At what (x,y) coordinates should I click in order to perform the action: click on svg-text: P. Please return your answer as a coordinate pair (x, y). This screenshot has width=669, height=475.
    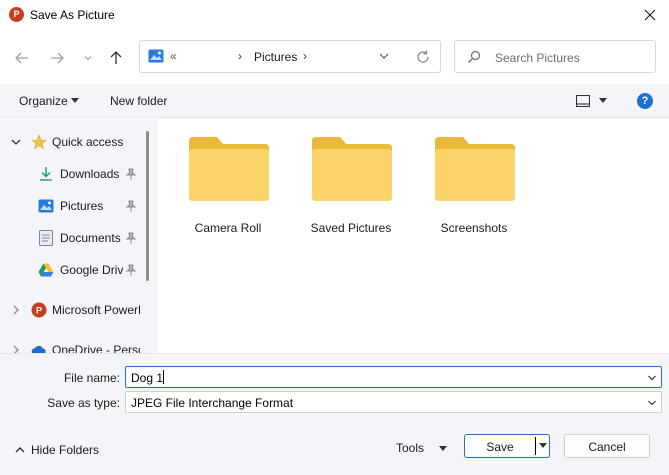
    Looking at the image, I should click on (39, 311).